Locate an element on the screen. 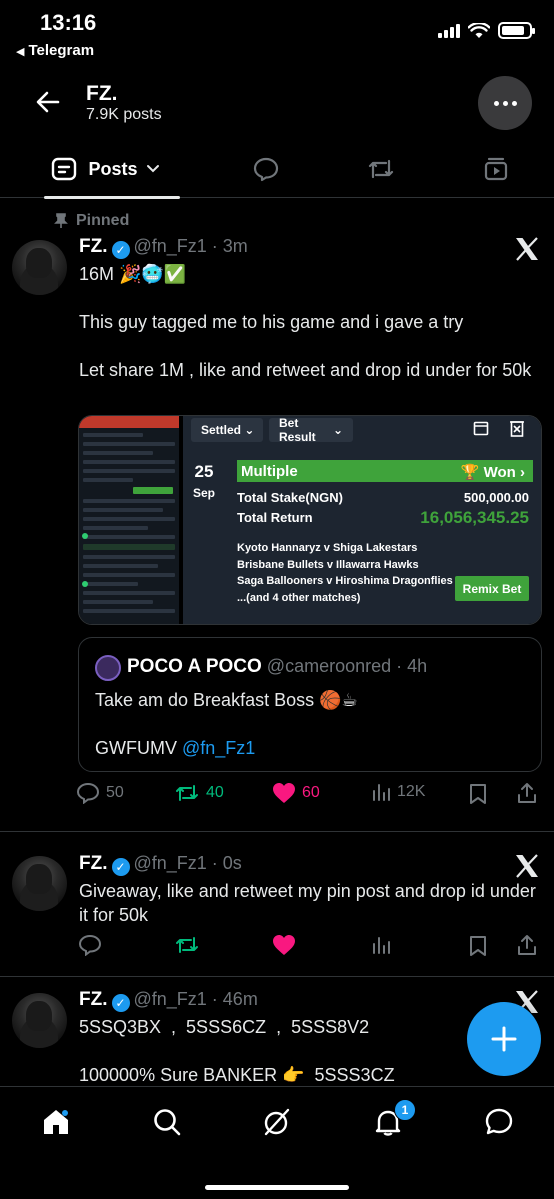  post-header: FZ. ✓ @fn_Fz1 · 0s is located at coordinates (160, 864).